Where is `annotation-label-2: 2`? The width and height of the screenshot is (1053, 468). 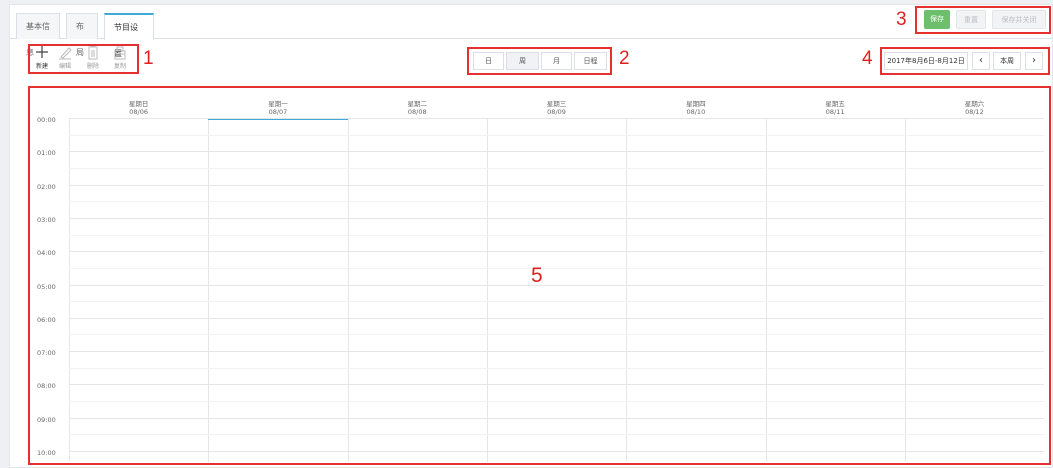 annotation-label-2: 2 is located at coordinates (624, 58).